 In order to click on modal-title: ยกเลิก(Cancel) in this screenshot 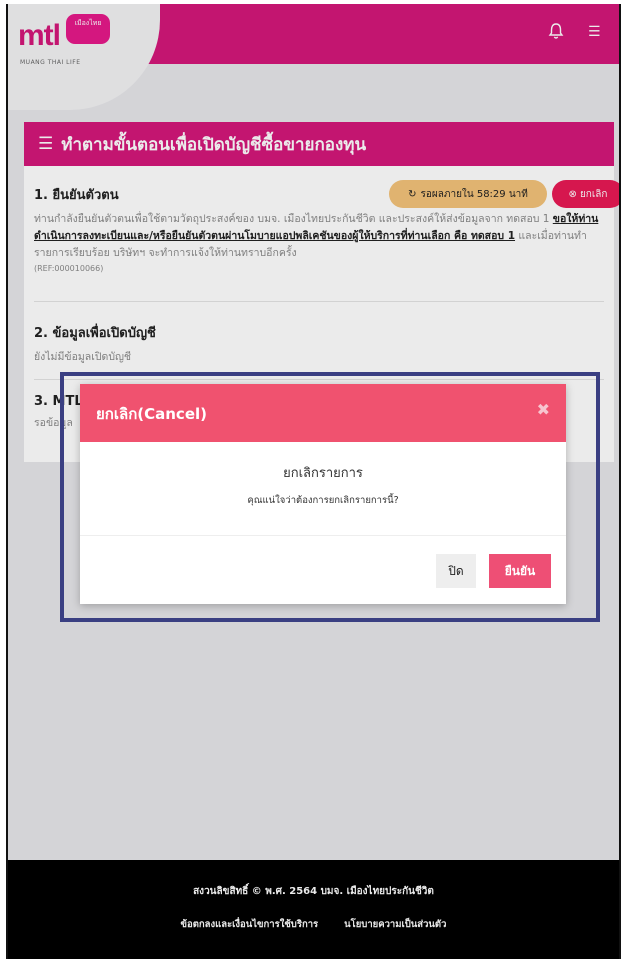, I will do `click(151, 414)`.